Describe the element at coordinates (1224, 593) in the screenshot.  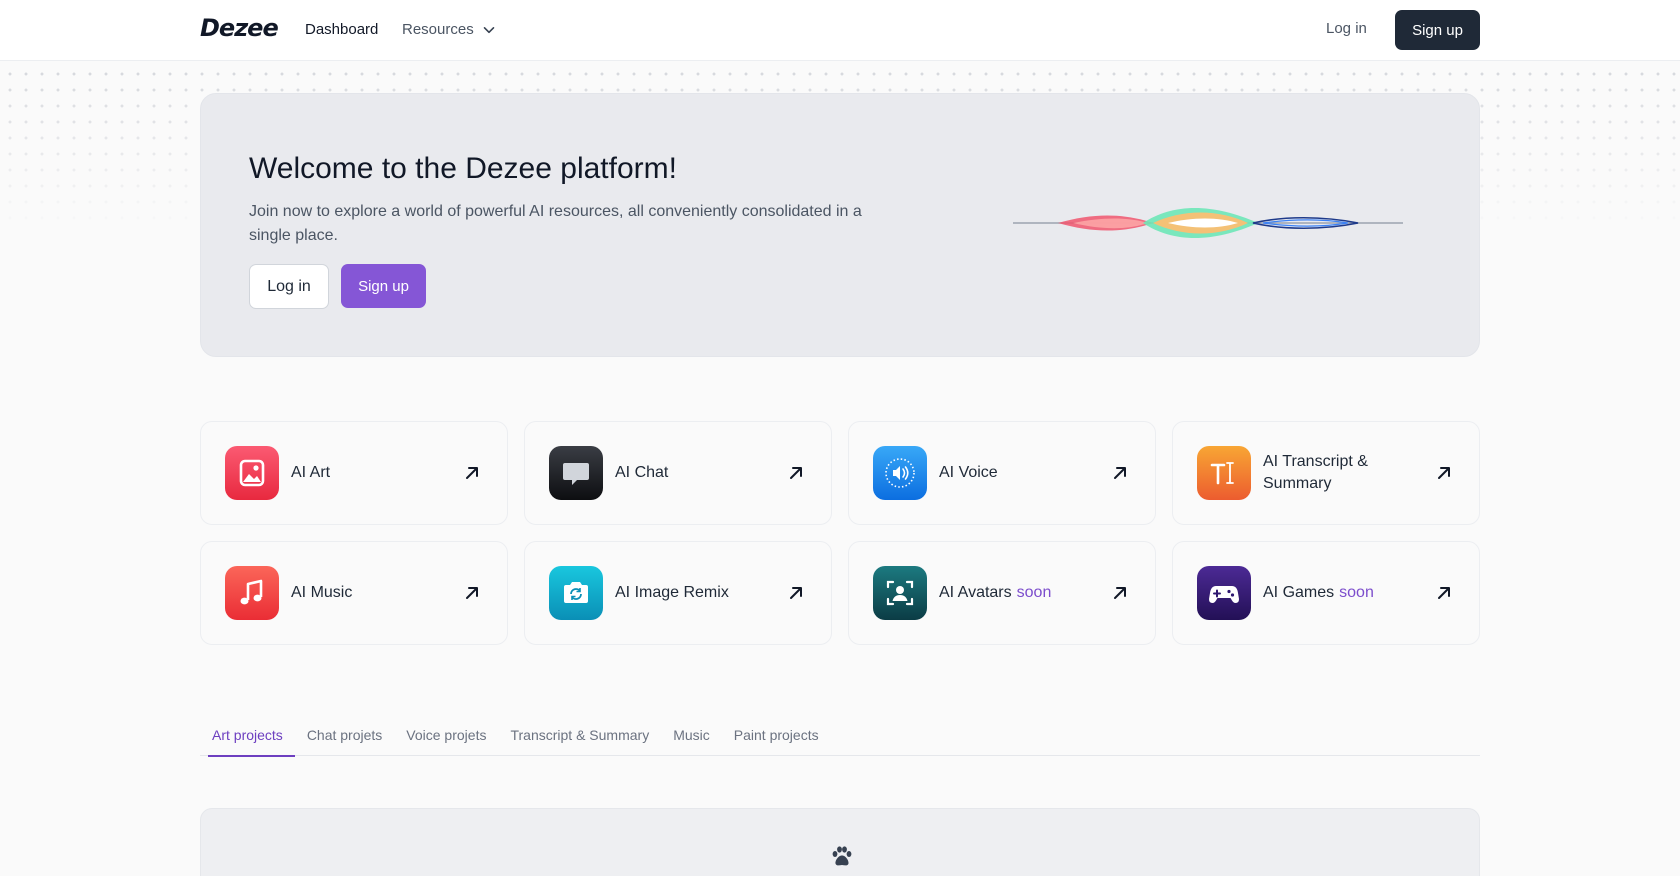
I see `gamepad-icon` at that location.